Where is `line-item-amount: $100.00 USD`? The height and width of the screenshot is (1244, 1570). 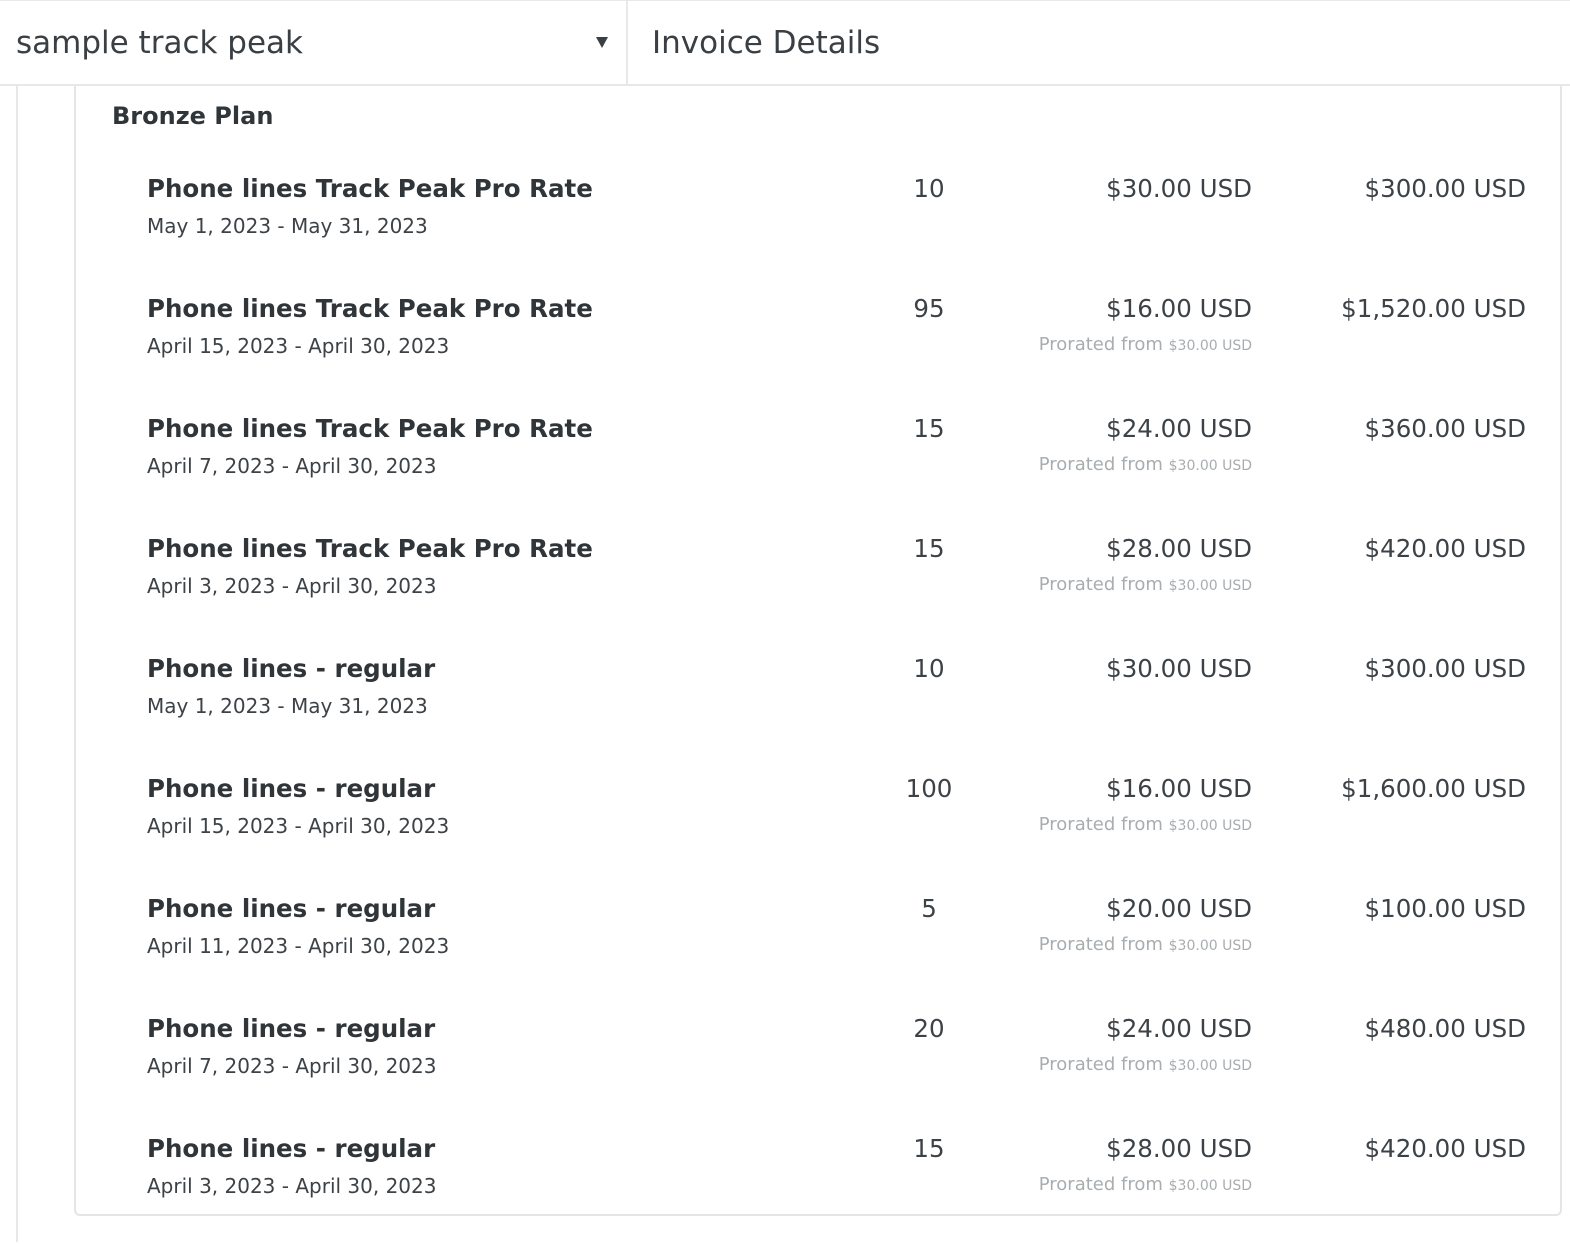 line-item-amount: $100.00 USD is located at coordinates (1445, 908).